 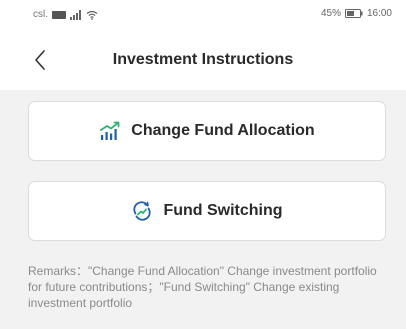 I want to click on signal-strength-icon, so click(x=75, y=14).